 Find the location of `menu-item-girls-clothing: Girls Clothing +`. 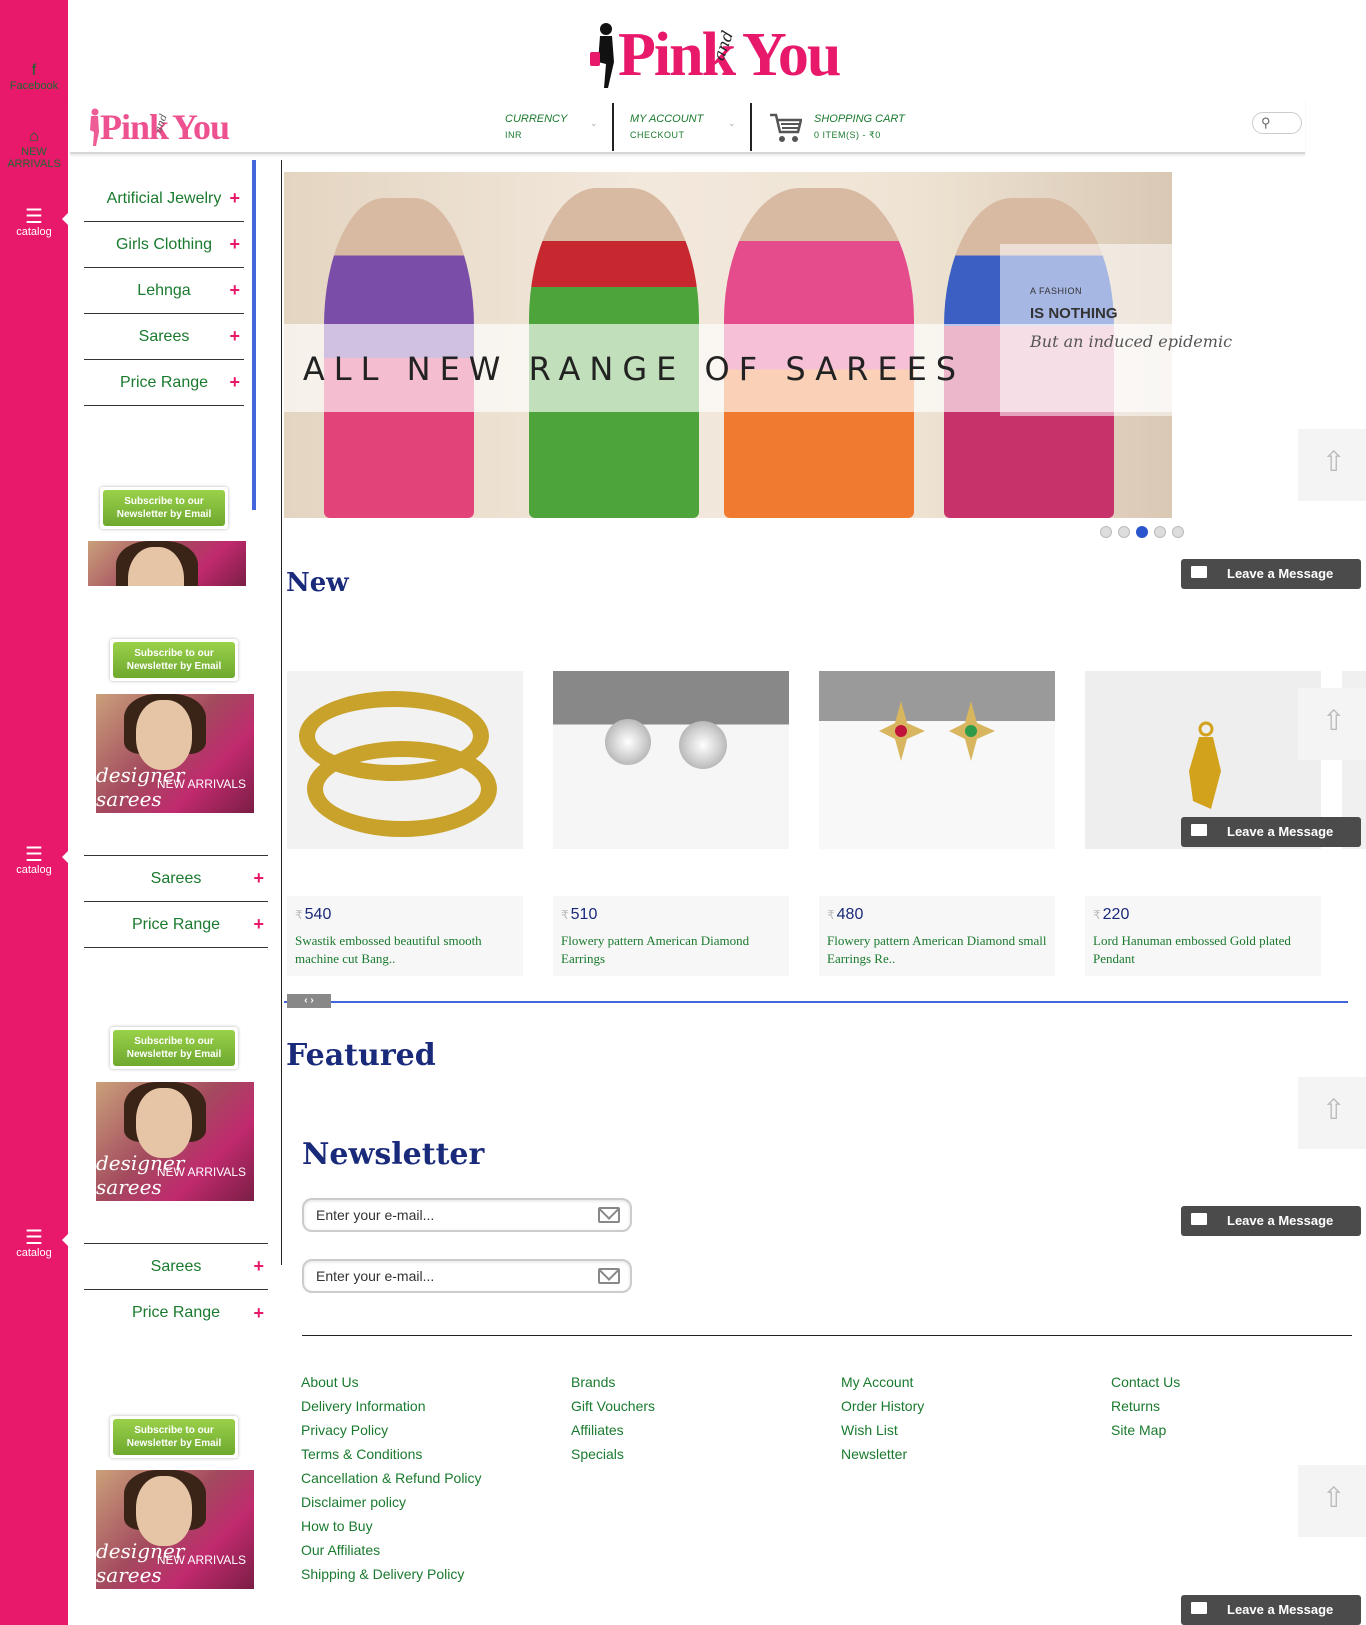

menu-item-girls-clothing: Girls Clothing + is located at coordinates (164, 245).